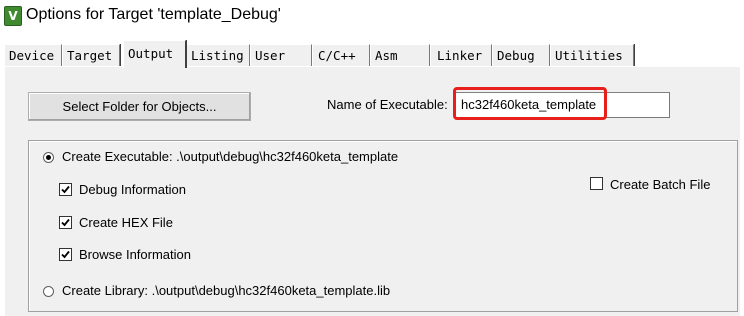  What do you see at coordinates (341, 55) in the screenshot?
I see `tab-c-cpp: C/C++` at bounding box center [341, 55].